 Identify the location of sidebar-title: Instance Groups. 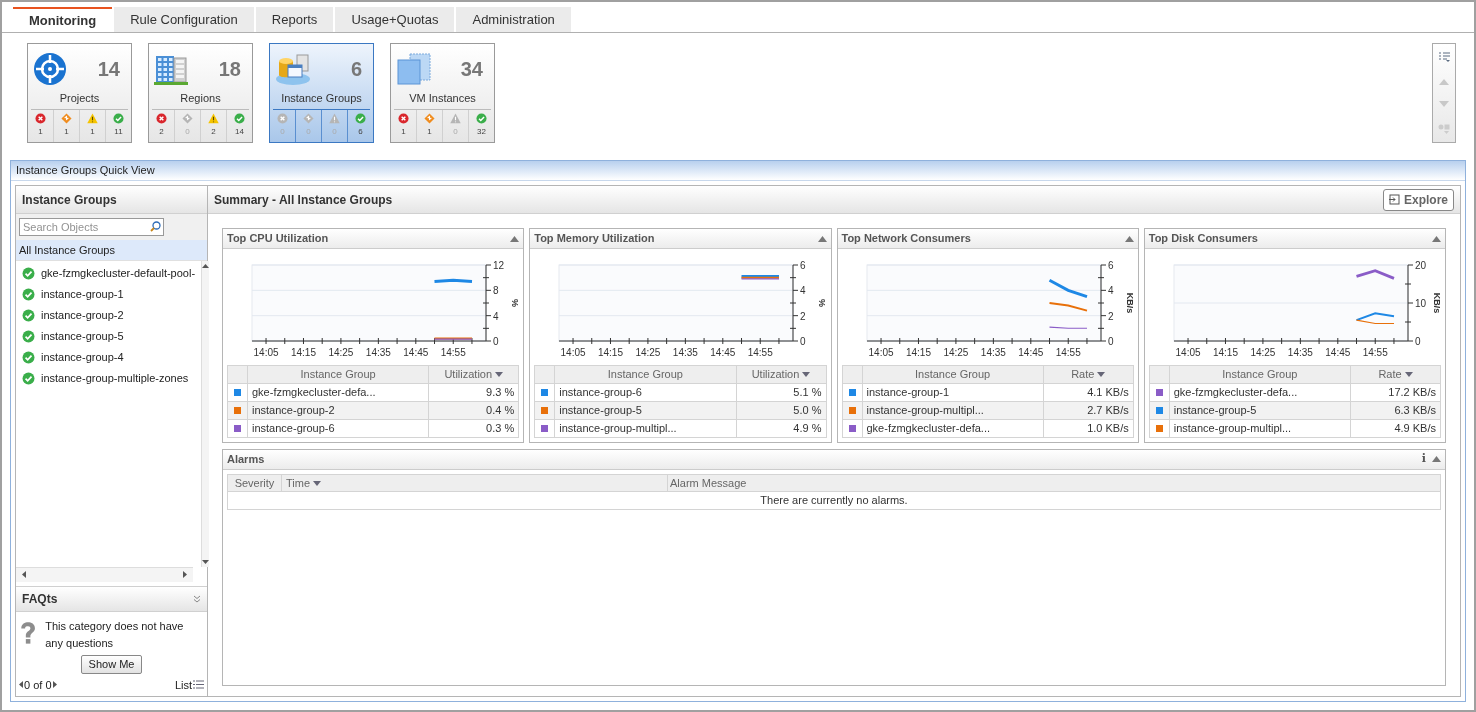
(69, 200).